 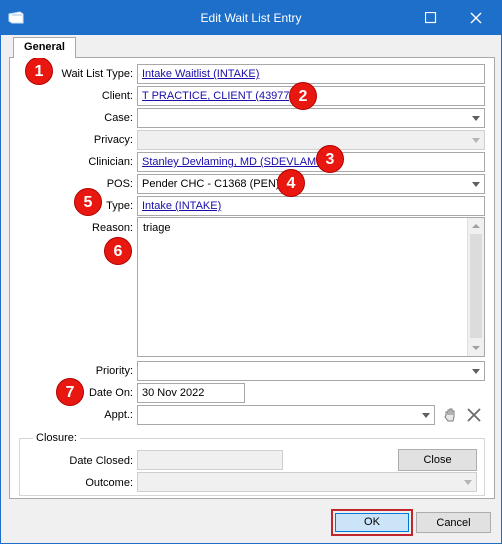 I want to click on ok-button: OK, so click(x=372, y=522).